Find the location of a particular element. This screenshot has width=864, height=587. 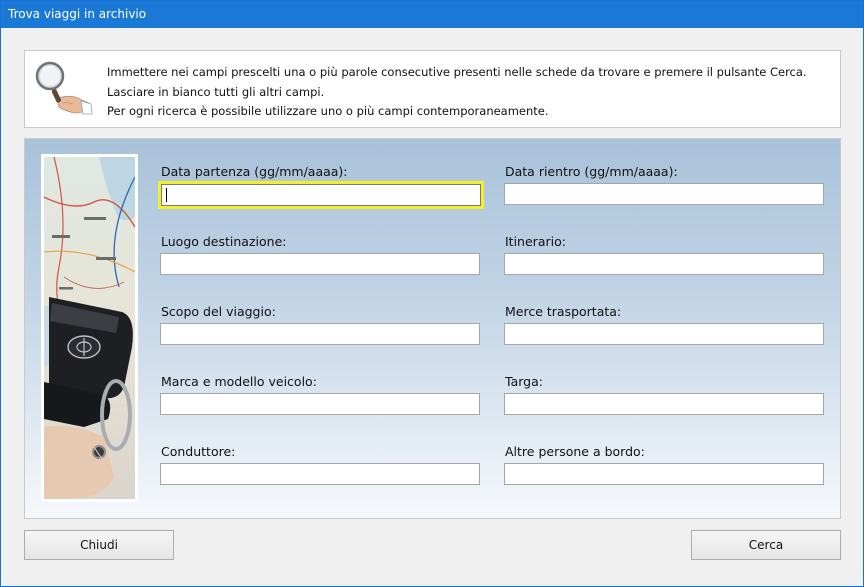

search-button: Cerca is located at coordinates (766, 545).